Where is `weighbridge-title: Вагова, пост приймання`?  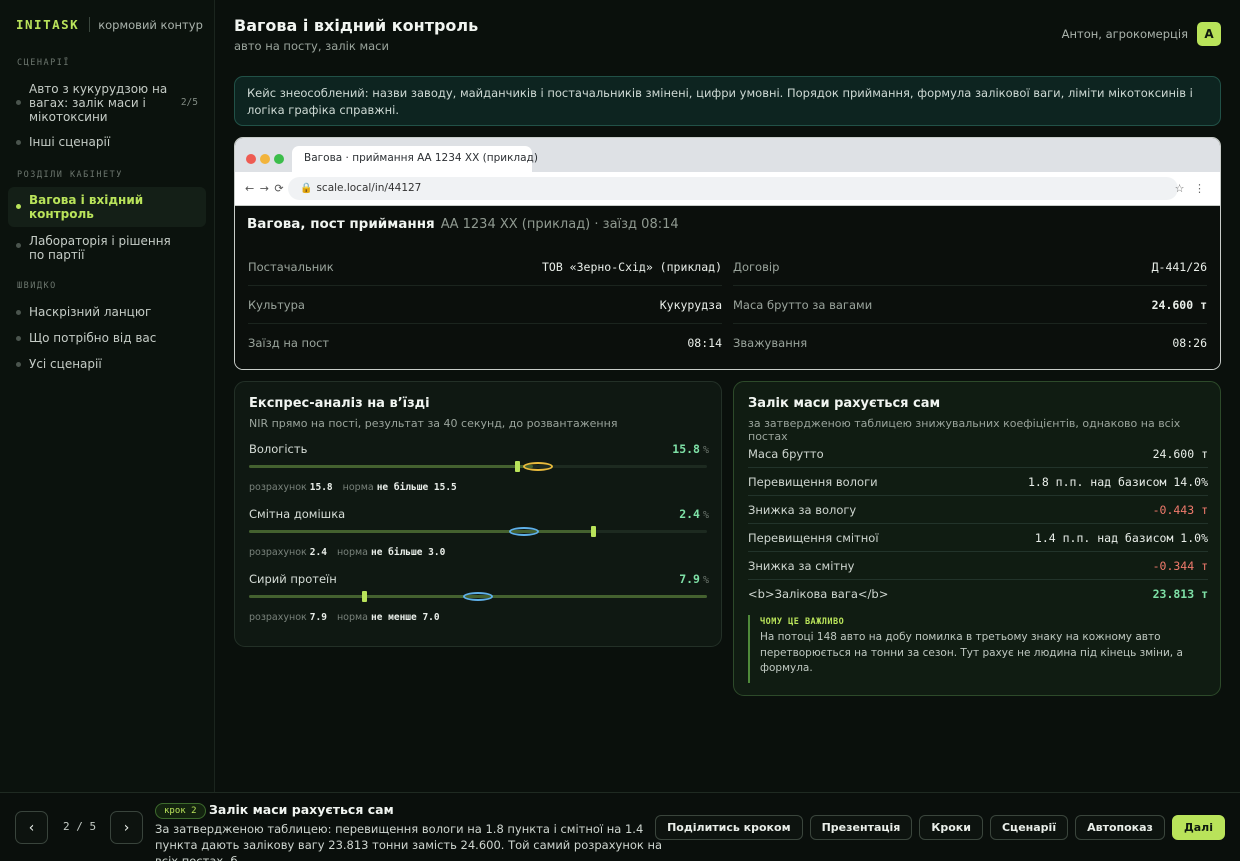
weighbridge-title: Вагова, пост приймання is located at coordinates (341, 224).